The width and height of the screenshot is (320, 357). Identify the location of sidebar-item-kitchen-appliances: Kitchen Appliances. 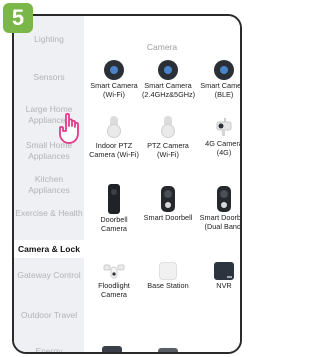
(49, 184).